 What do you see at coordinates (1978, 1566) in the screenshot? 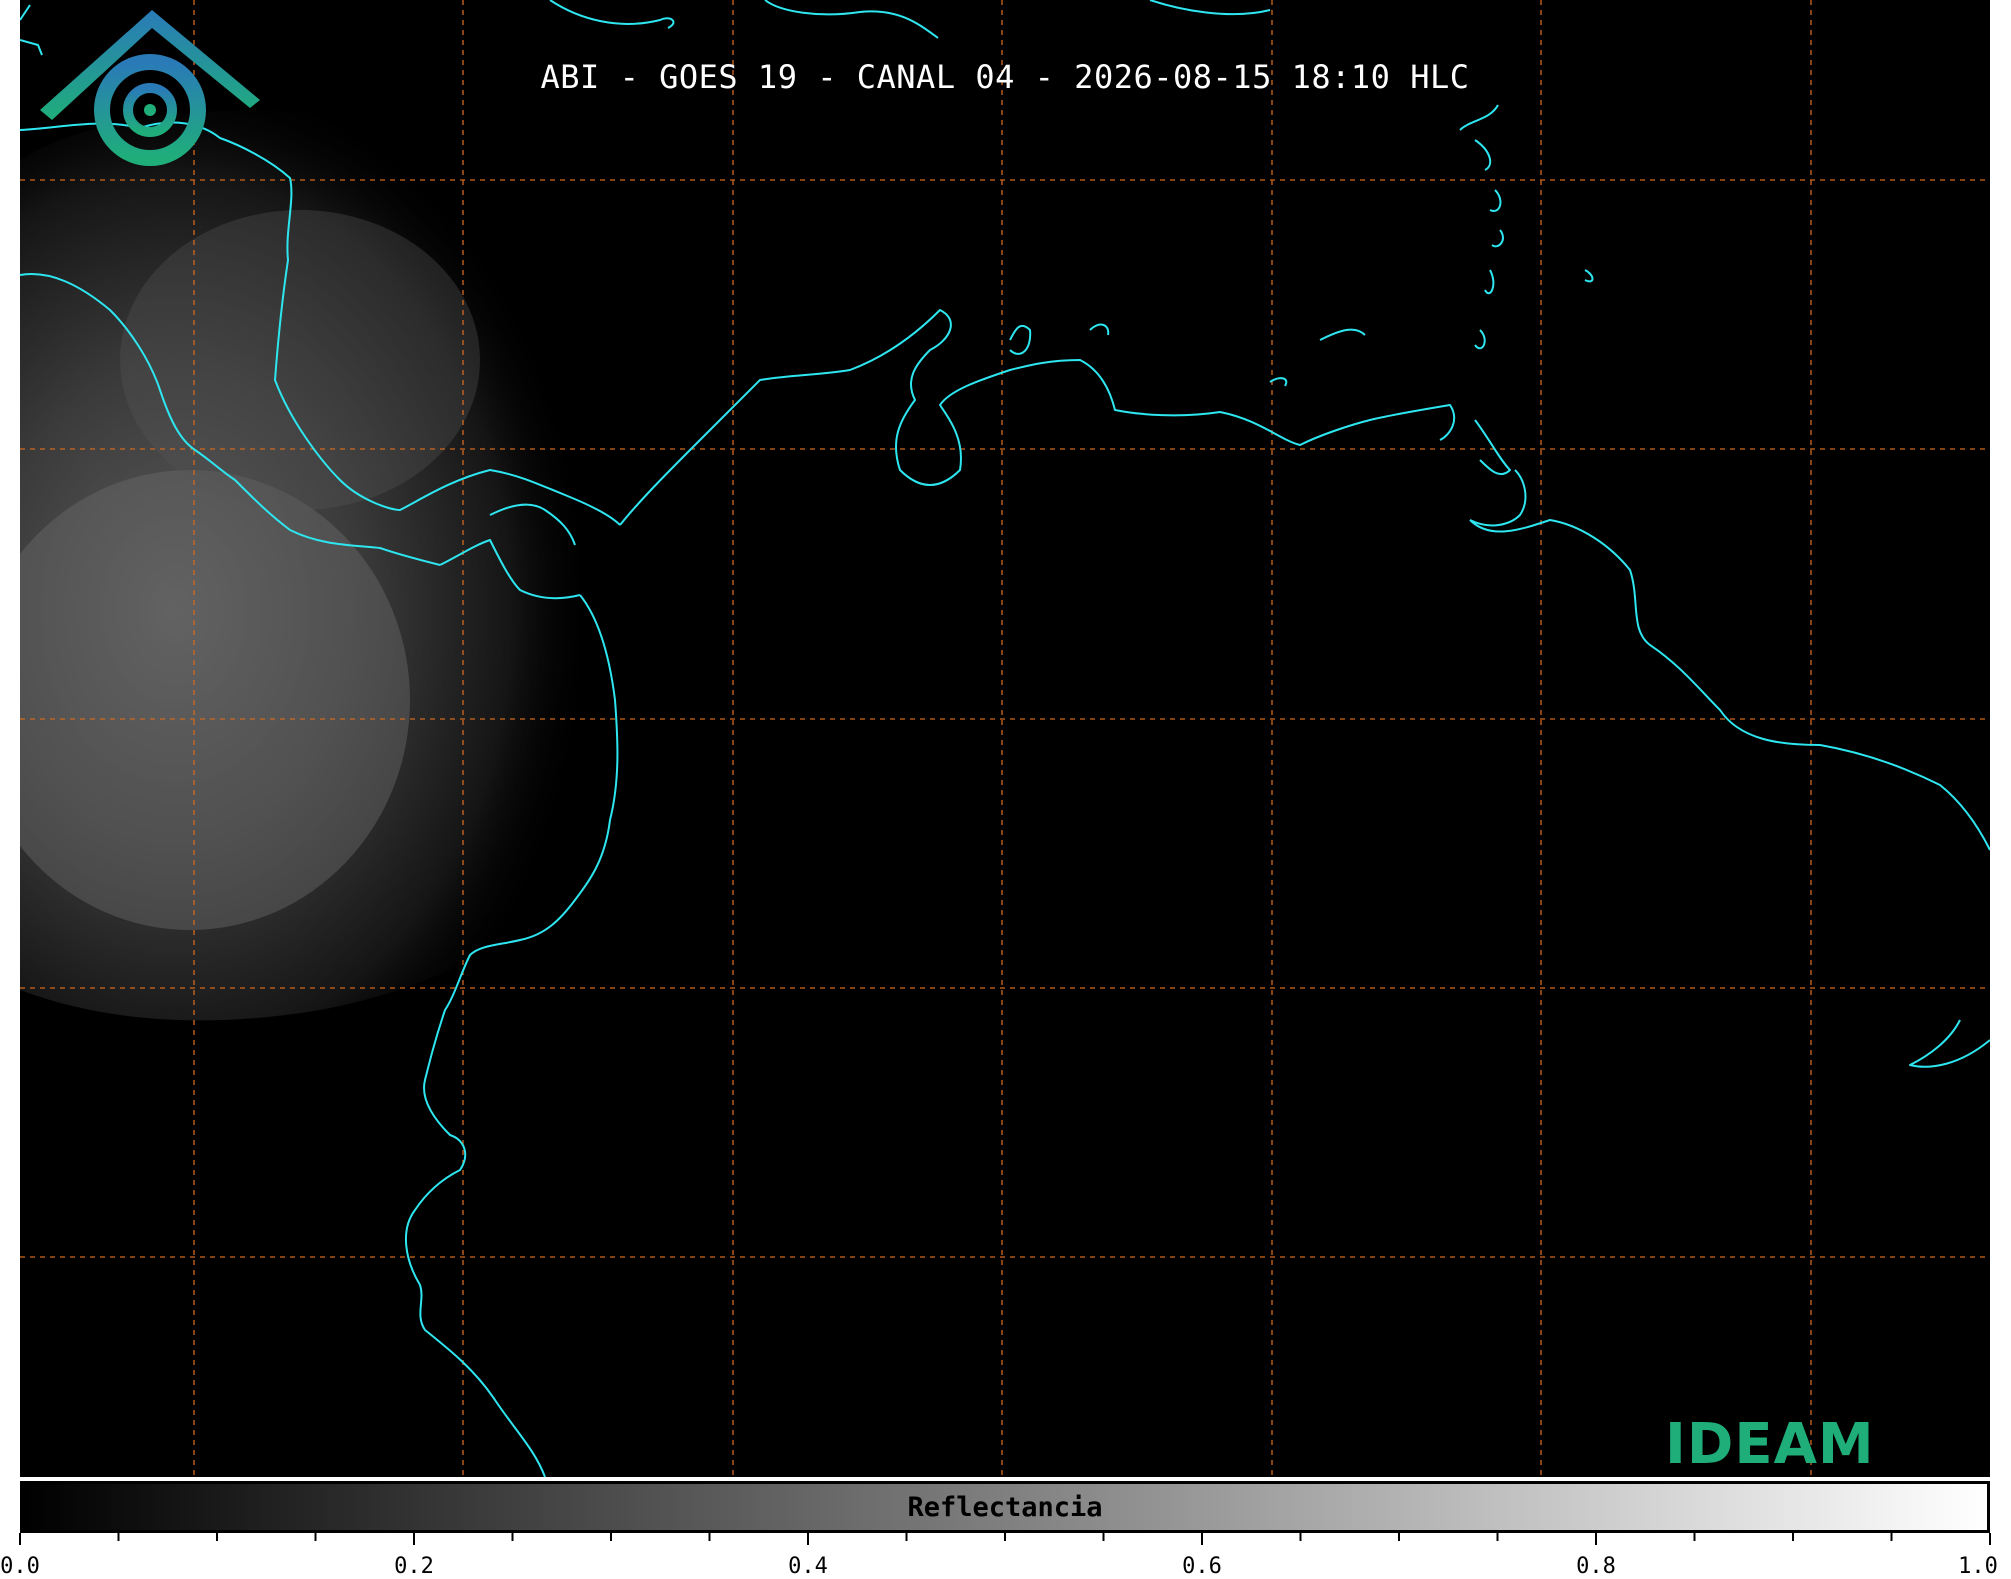
I see `colorbar-tick-label: 1.0` at bounding box center [1978, 1566].